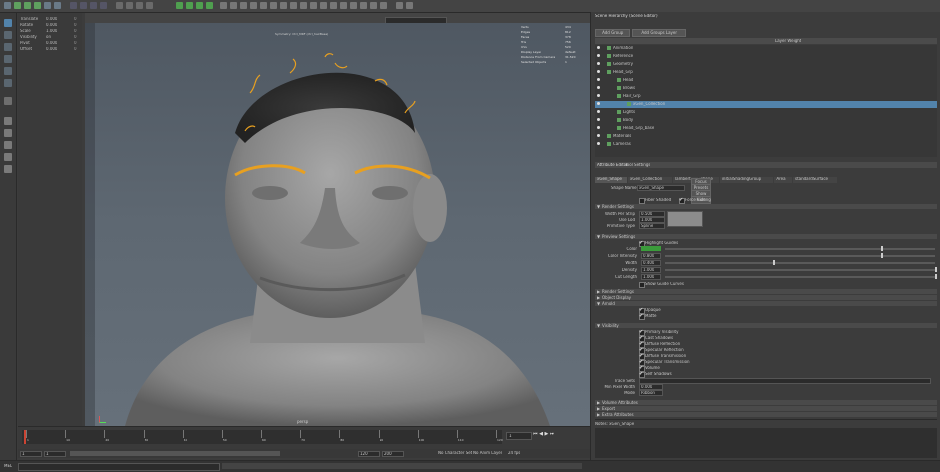  I want to click on script-editor-icon, so click(399, 5).